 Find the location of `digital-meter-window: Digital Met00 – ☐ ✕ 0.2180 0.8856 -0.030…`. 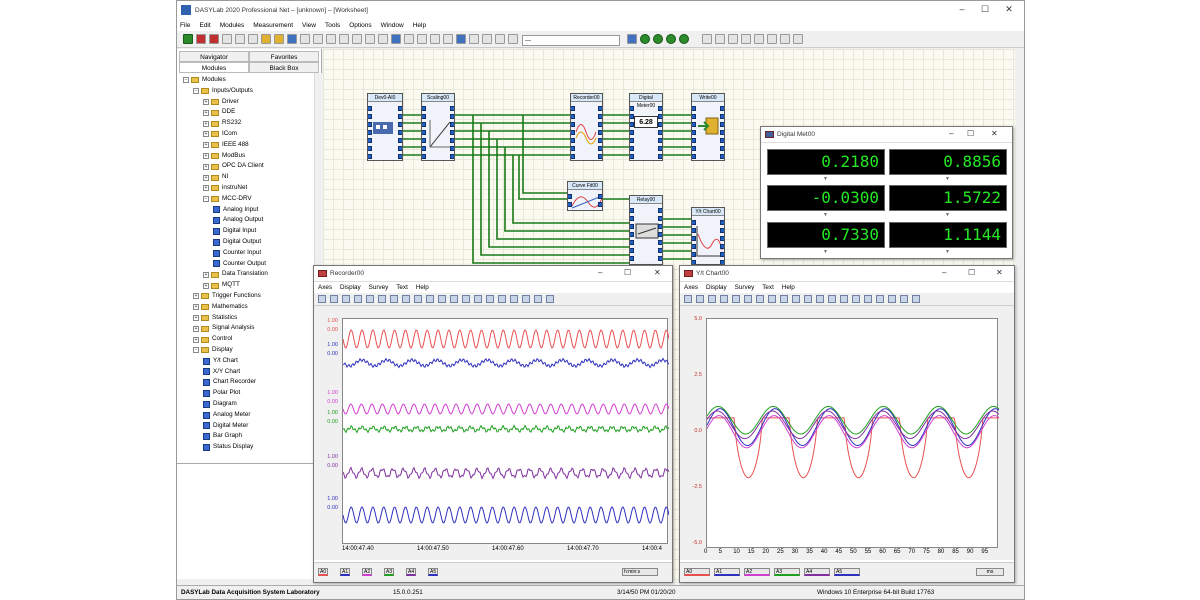

digital-meter-window: Digital Met00 – ☐ ✕ 0.2180 0.8856 -0.030… is located at coordinates (886, 192).